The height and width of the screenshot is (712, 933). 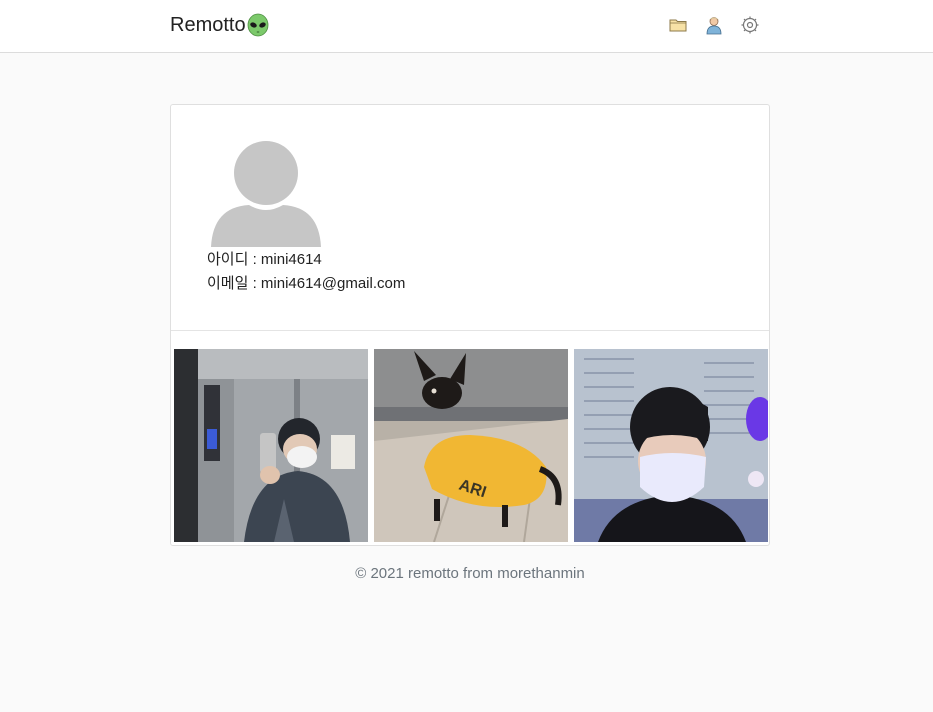 I want to click on gallery-photo-elevator-selfie, so click(x=271, y=445).